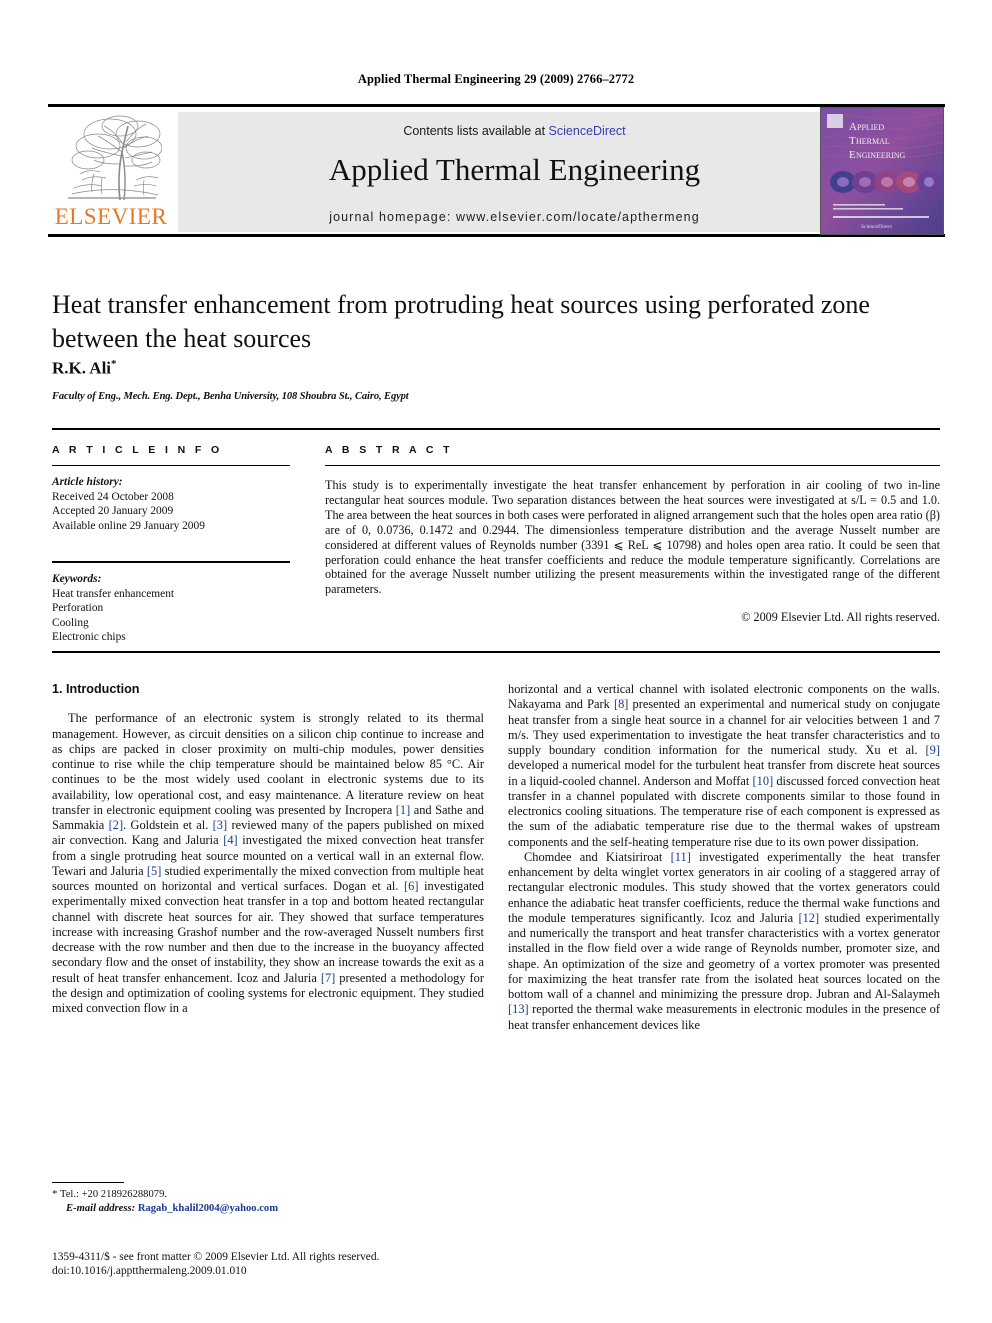  I want to click on svg-text: ScienceDirect, so click(876, 227).